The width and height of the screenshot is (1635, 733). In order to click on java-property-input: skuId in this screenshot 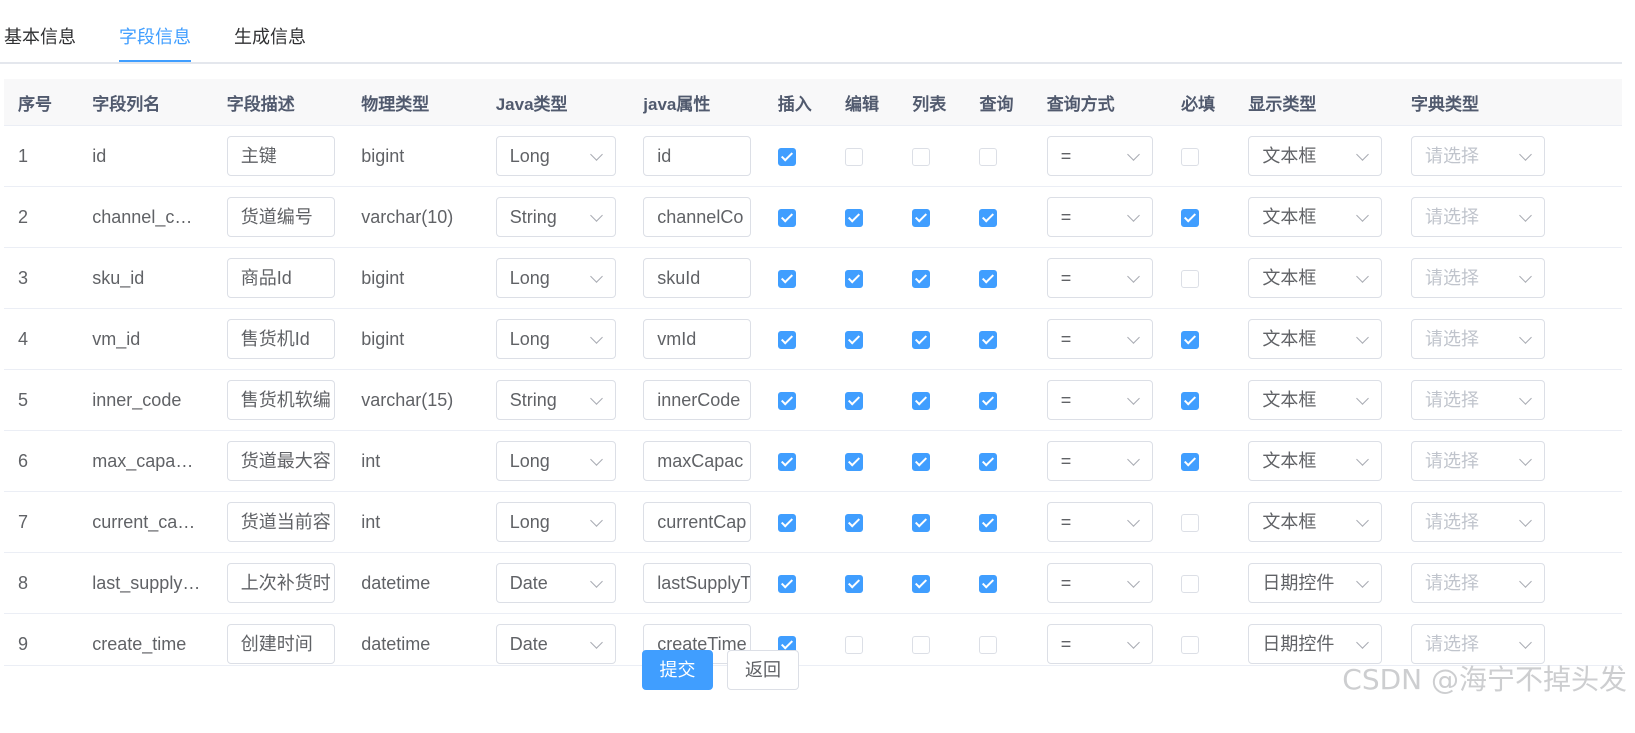, I will do `click(697, 278)`.